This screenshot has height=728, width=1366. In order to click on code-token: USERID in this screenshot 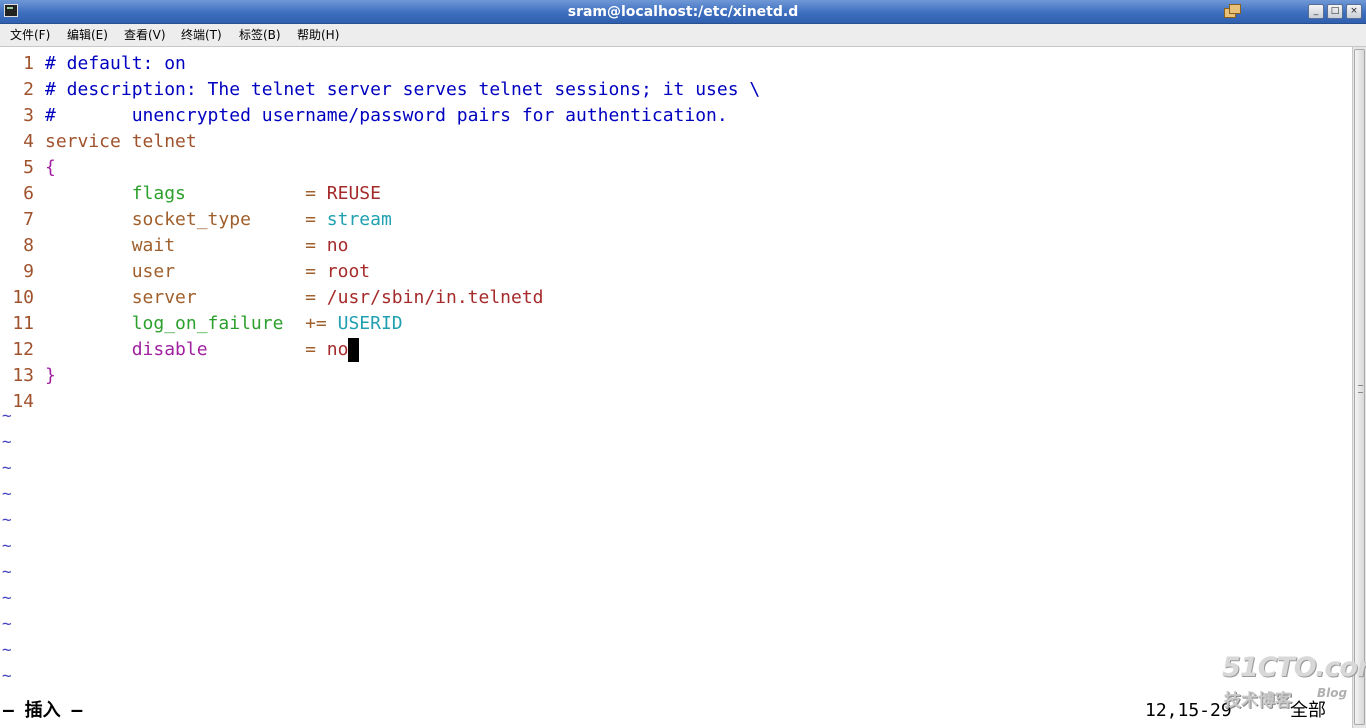, I will do `click(370, 323)`.